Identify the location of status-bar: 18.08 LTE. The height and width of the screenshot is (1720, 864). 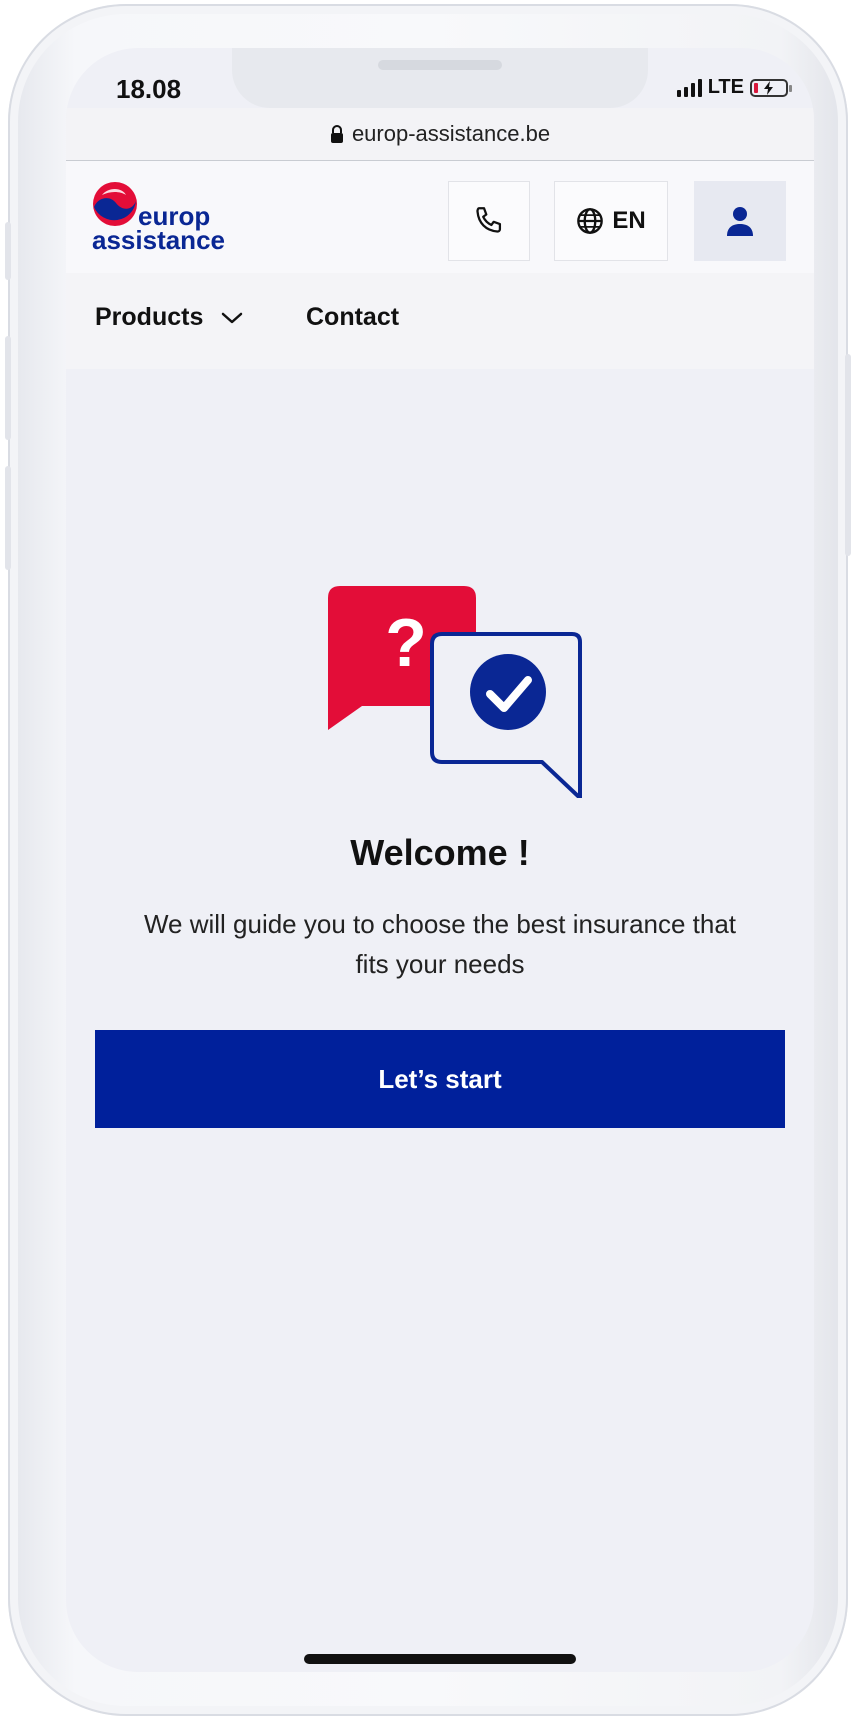
(440, 78).